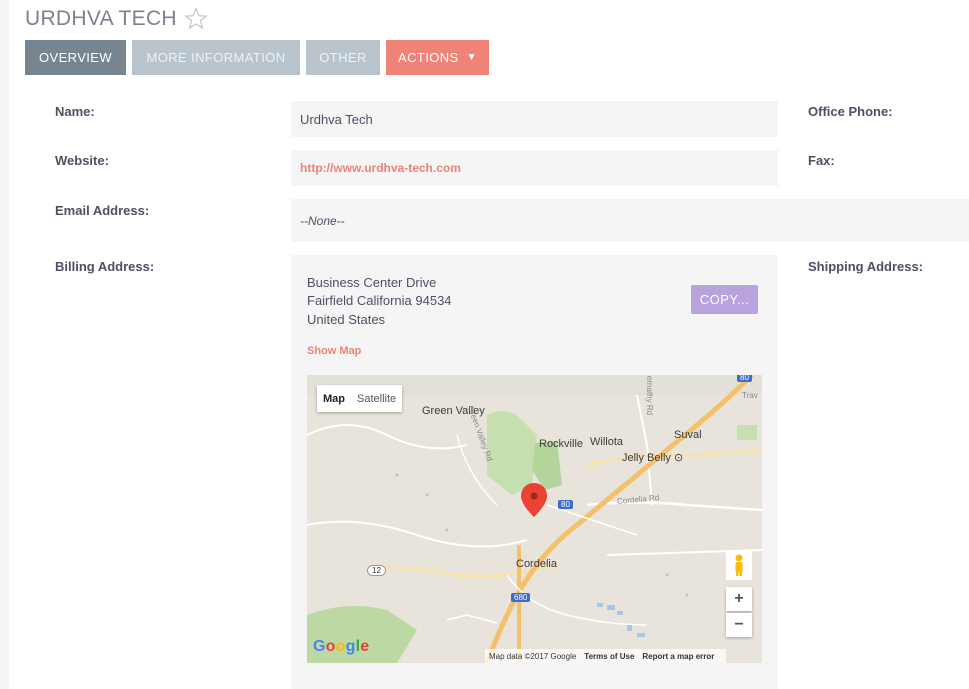 The height and width of the screenshot is (689, 969). Describe the element at coordinates (609, 656) in the screenshot. I see `terms-of-use-link: Terms of Use` at that location.